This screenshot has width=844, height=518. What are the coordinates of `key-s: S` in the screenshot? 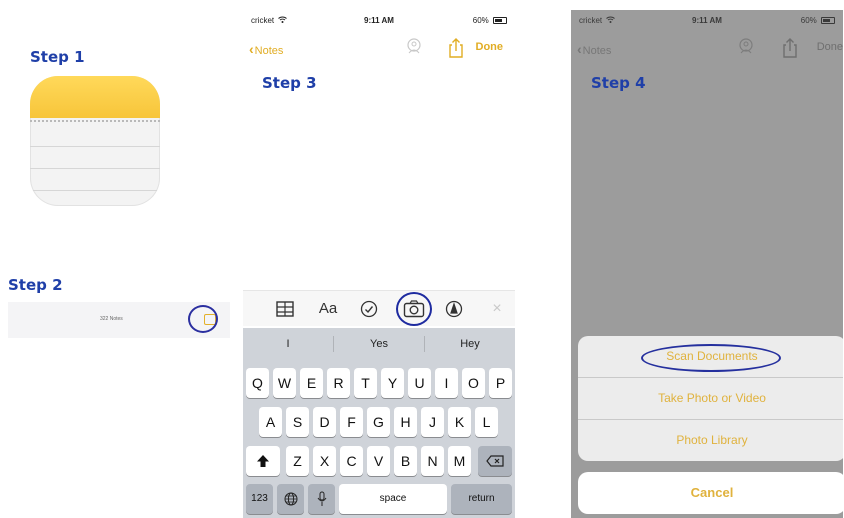 It's located at (297, 422).